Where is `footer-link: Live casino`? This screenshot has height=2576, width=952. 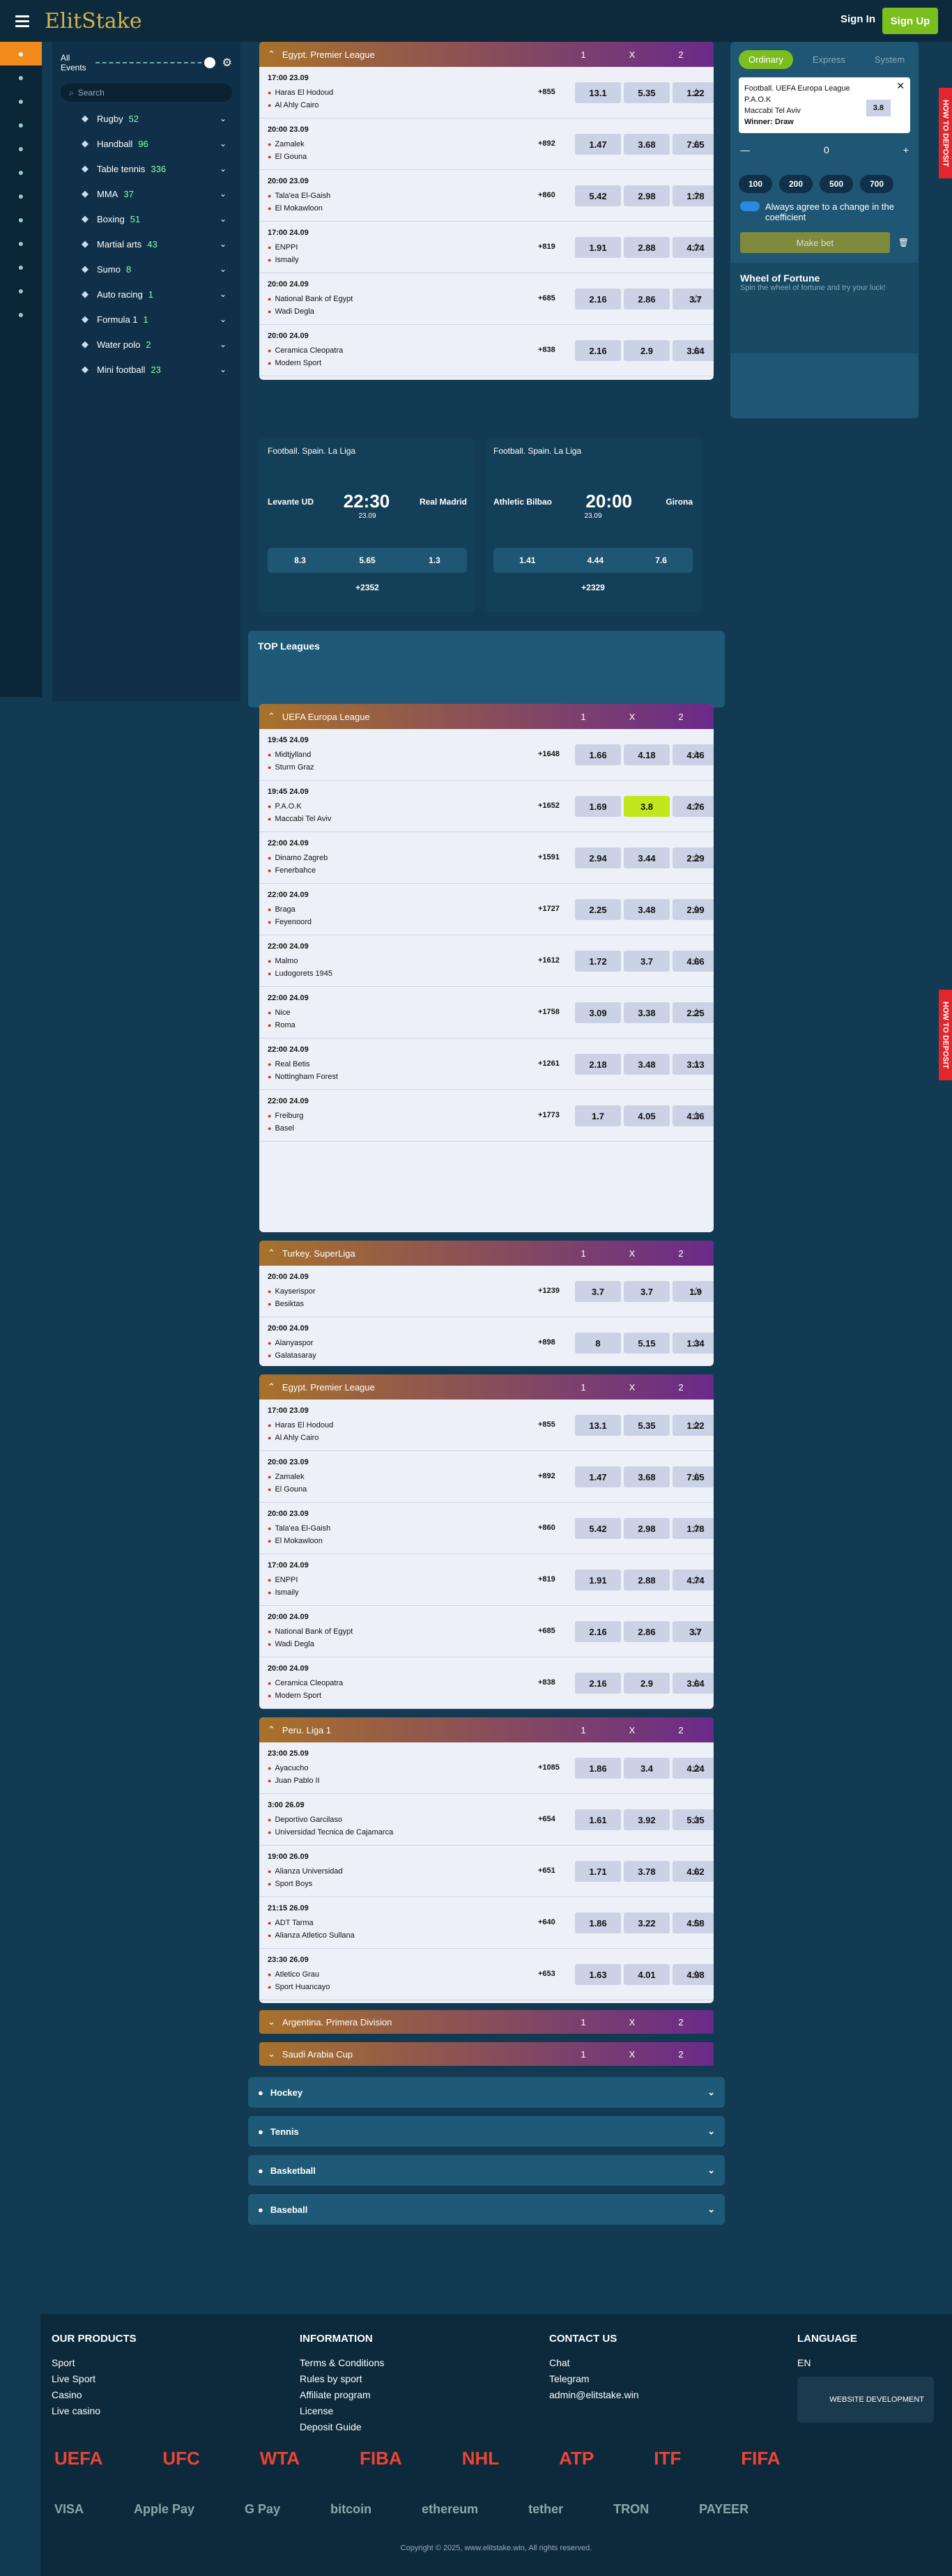
footer-link: Live casino is located at coordinates (94, 2411).